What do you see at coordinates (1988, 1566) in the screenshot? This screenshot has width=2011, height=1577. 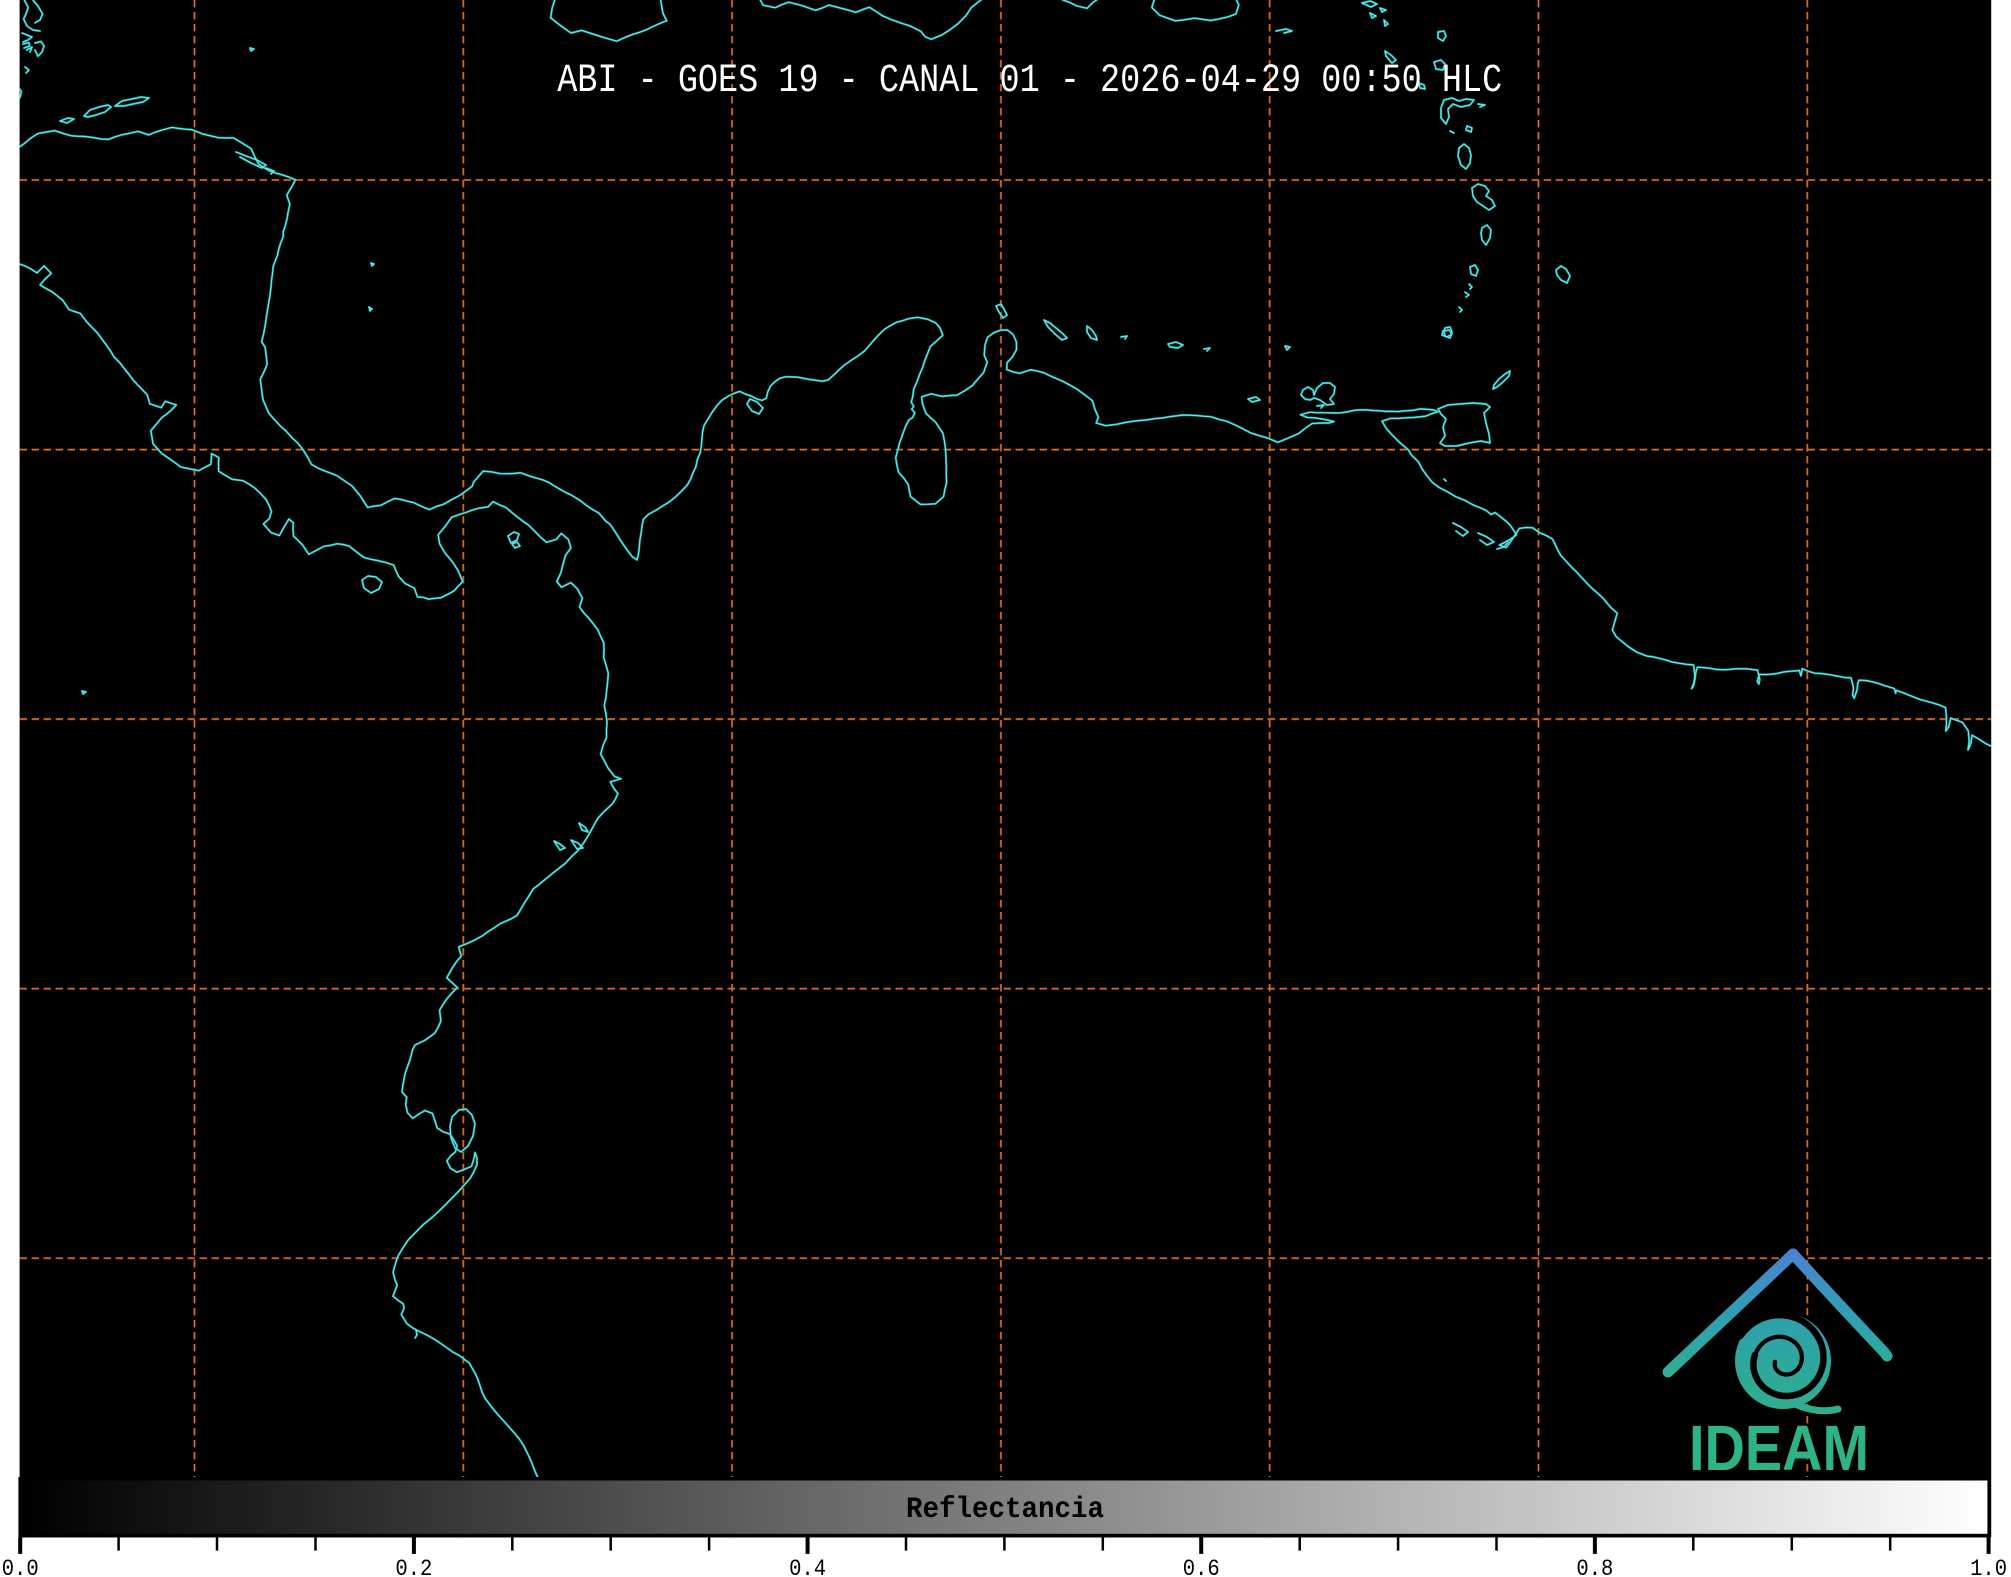 I see `svg-text: 1.0` at bounding box center [1988, 1566].